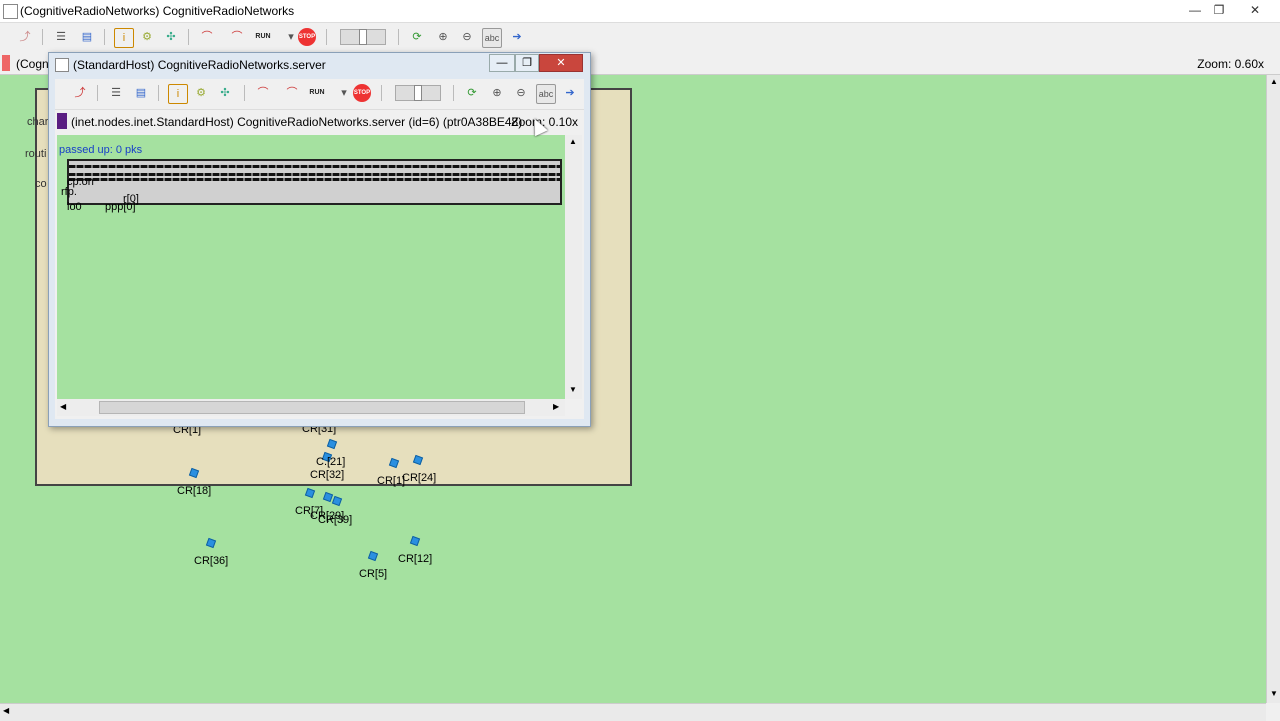 This screenshot has height=721, width=1280. I want to click on side-label: routi, so click(36, 154).